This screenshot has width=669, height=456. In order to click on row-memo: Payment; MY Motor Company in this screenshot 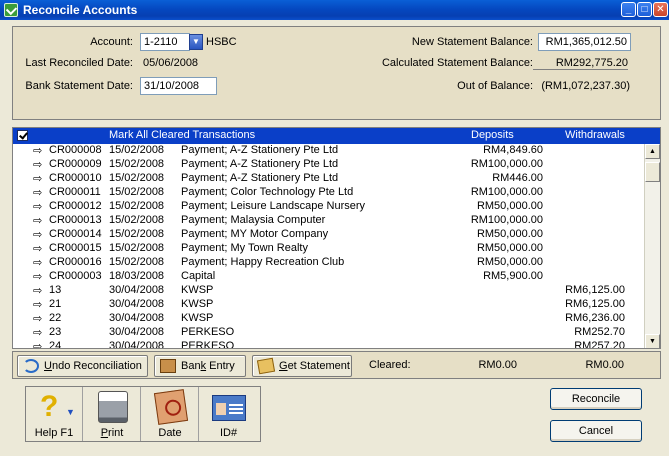, I will do `click(255, 234)`.